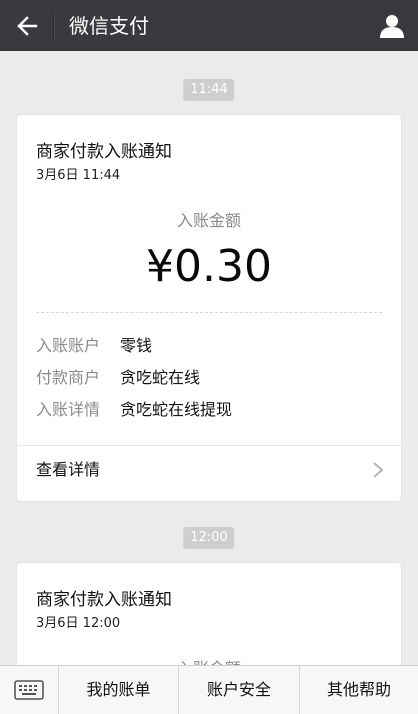 The image size is (418, 714). What do you see at coordinates (109, 26) in the screenshot?
I see `page-title: 微信支付` at bounding box center [109, 26].